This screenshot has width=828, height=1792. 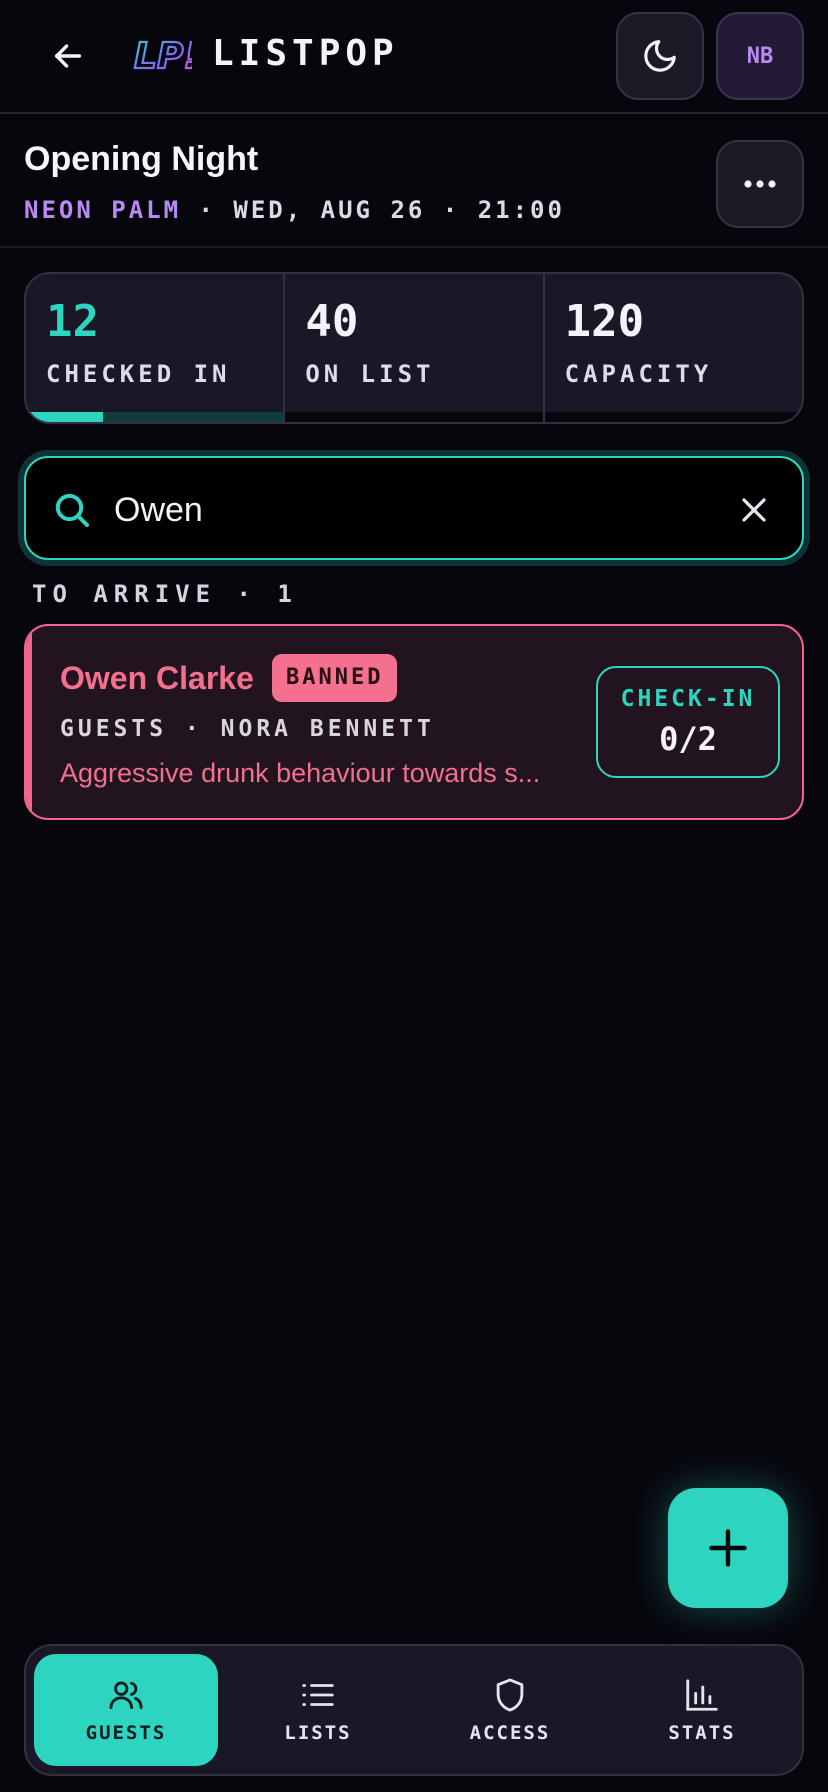 I want to click on arrow-left-icon, so click(x=68, y=56).